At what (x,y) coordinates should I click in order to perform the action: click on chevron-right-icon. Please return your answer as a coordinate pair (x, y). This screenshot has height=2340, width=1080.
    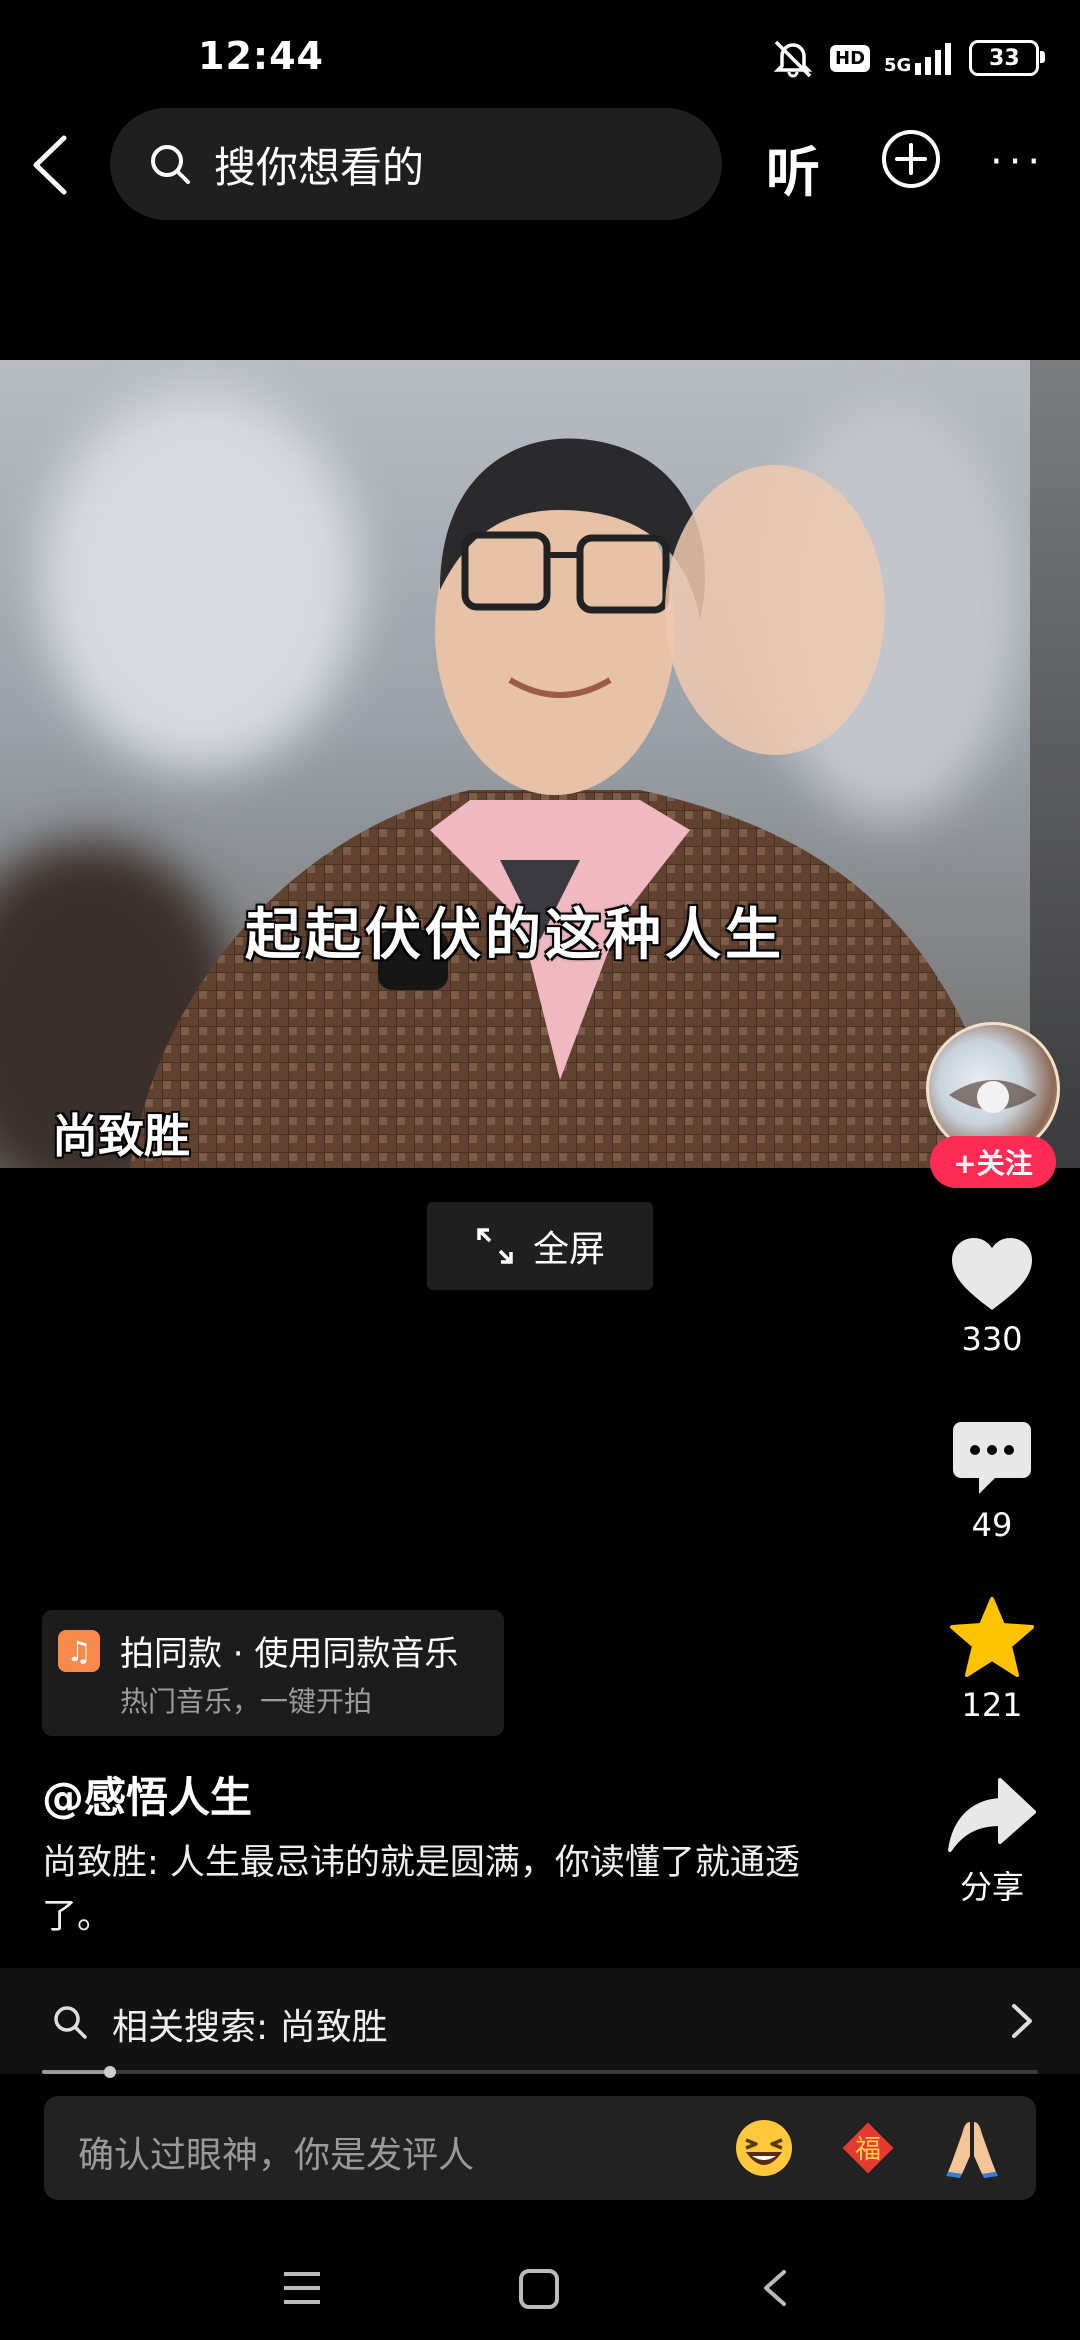
    Looking at the image, I should click on (1022, 2021).